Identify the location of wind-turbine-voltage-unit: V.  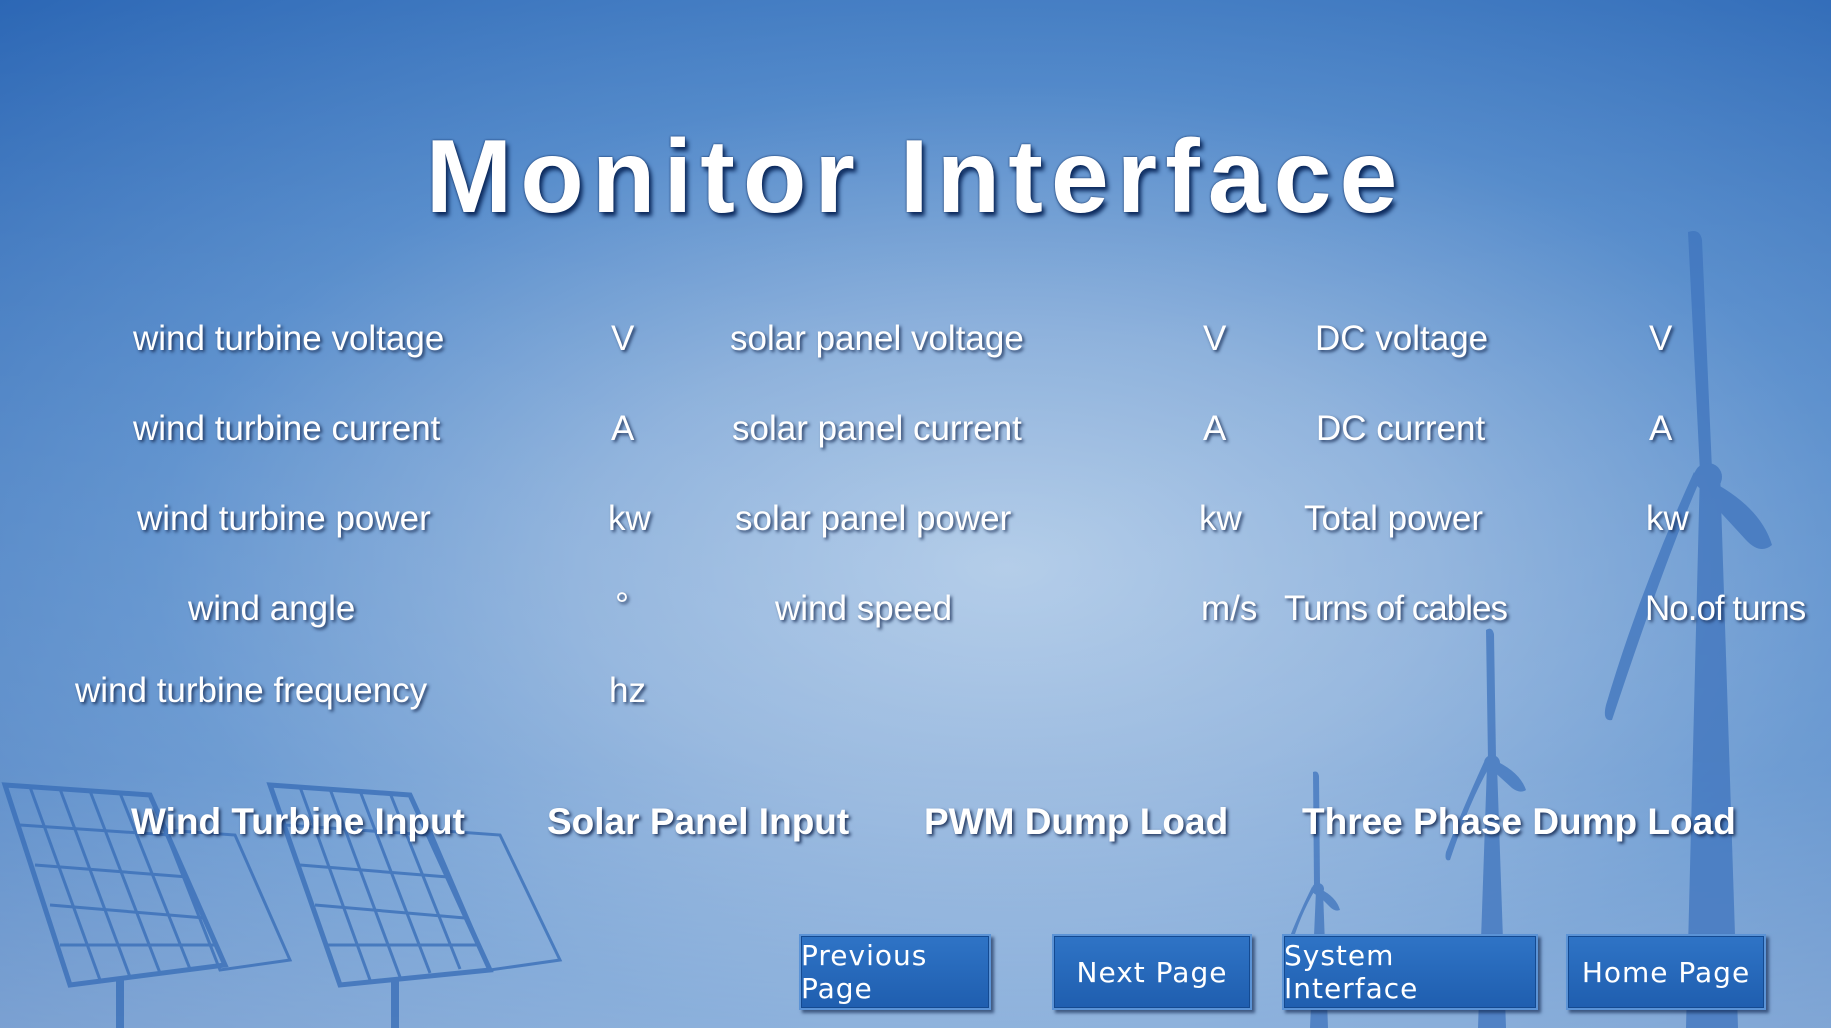
(623, 338).